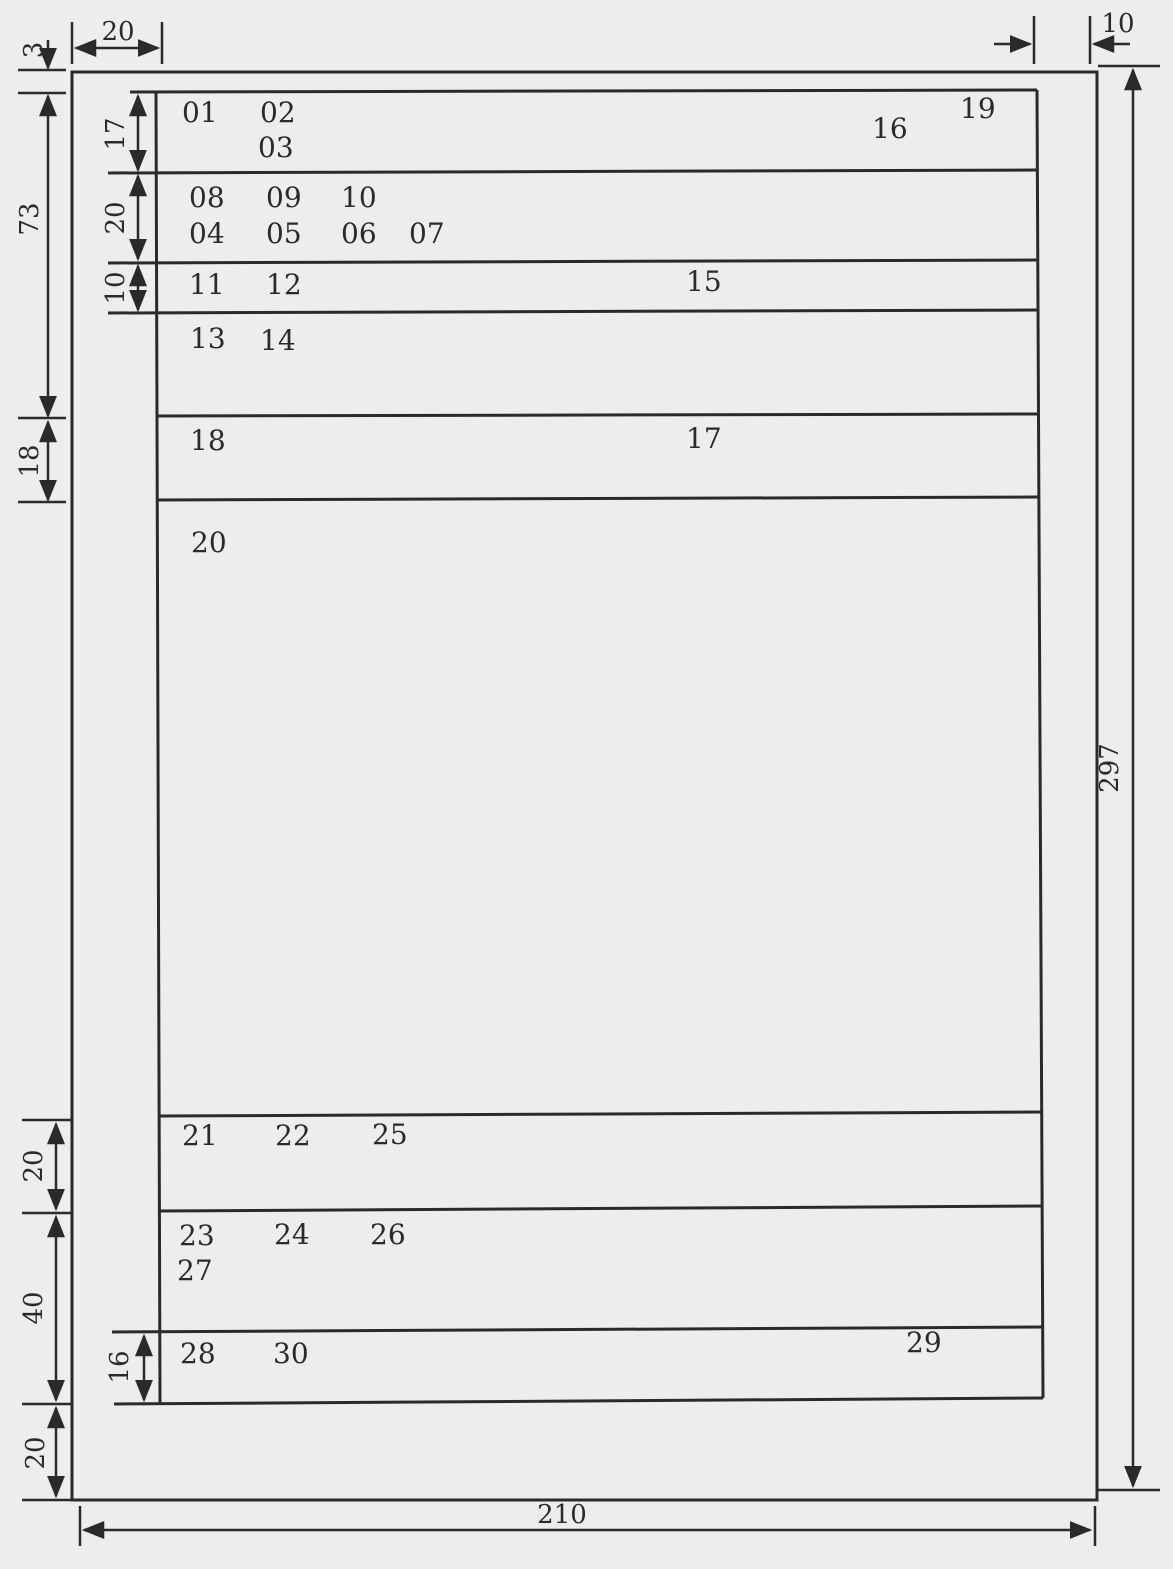  What do you see at coordinates (116, 288) in the screenshot?
I see `dim-row-c: 10` at bounding box center [116, 288].